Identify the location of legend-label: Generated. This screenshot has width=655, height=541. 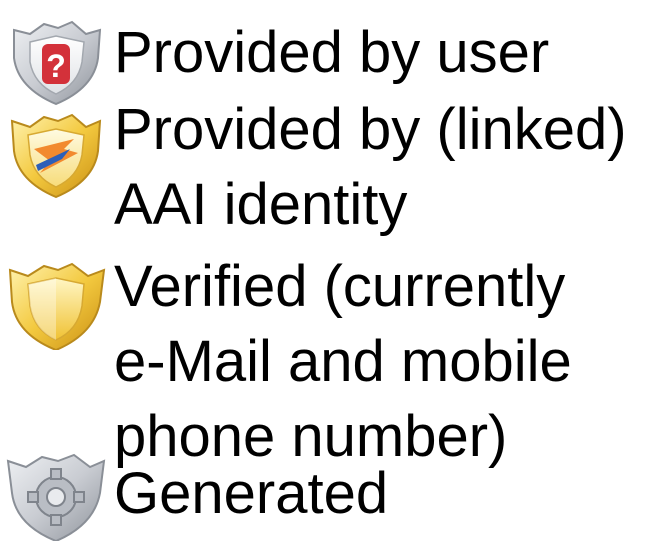
(384, 494).